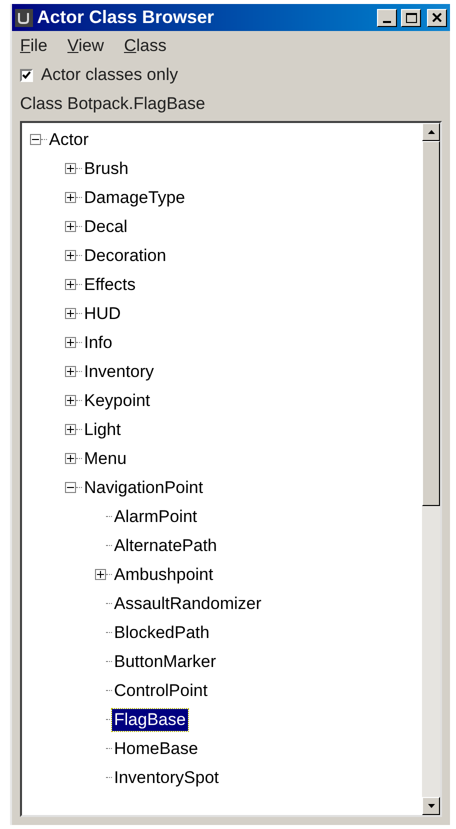 The height and width of the screenshot is (829, 456). What do you see at coordinates (106, 227) in the screenshot?
I see `tree-item: Decal` at bounding box center [106, 227].